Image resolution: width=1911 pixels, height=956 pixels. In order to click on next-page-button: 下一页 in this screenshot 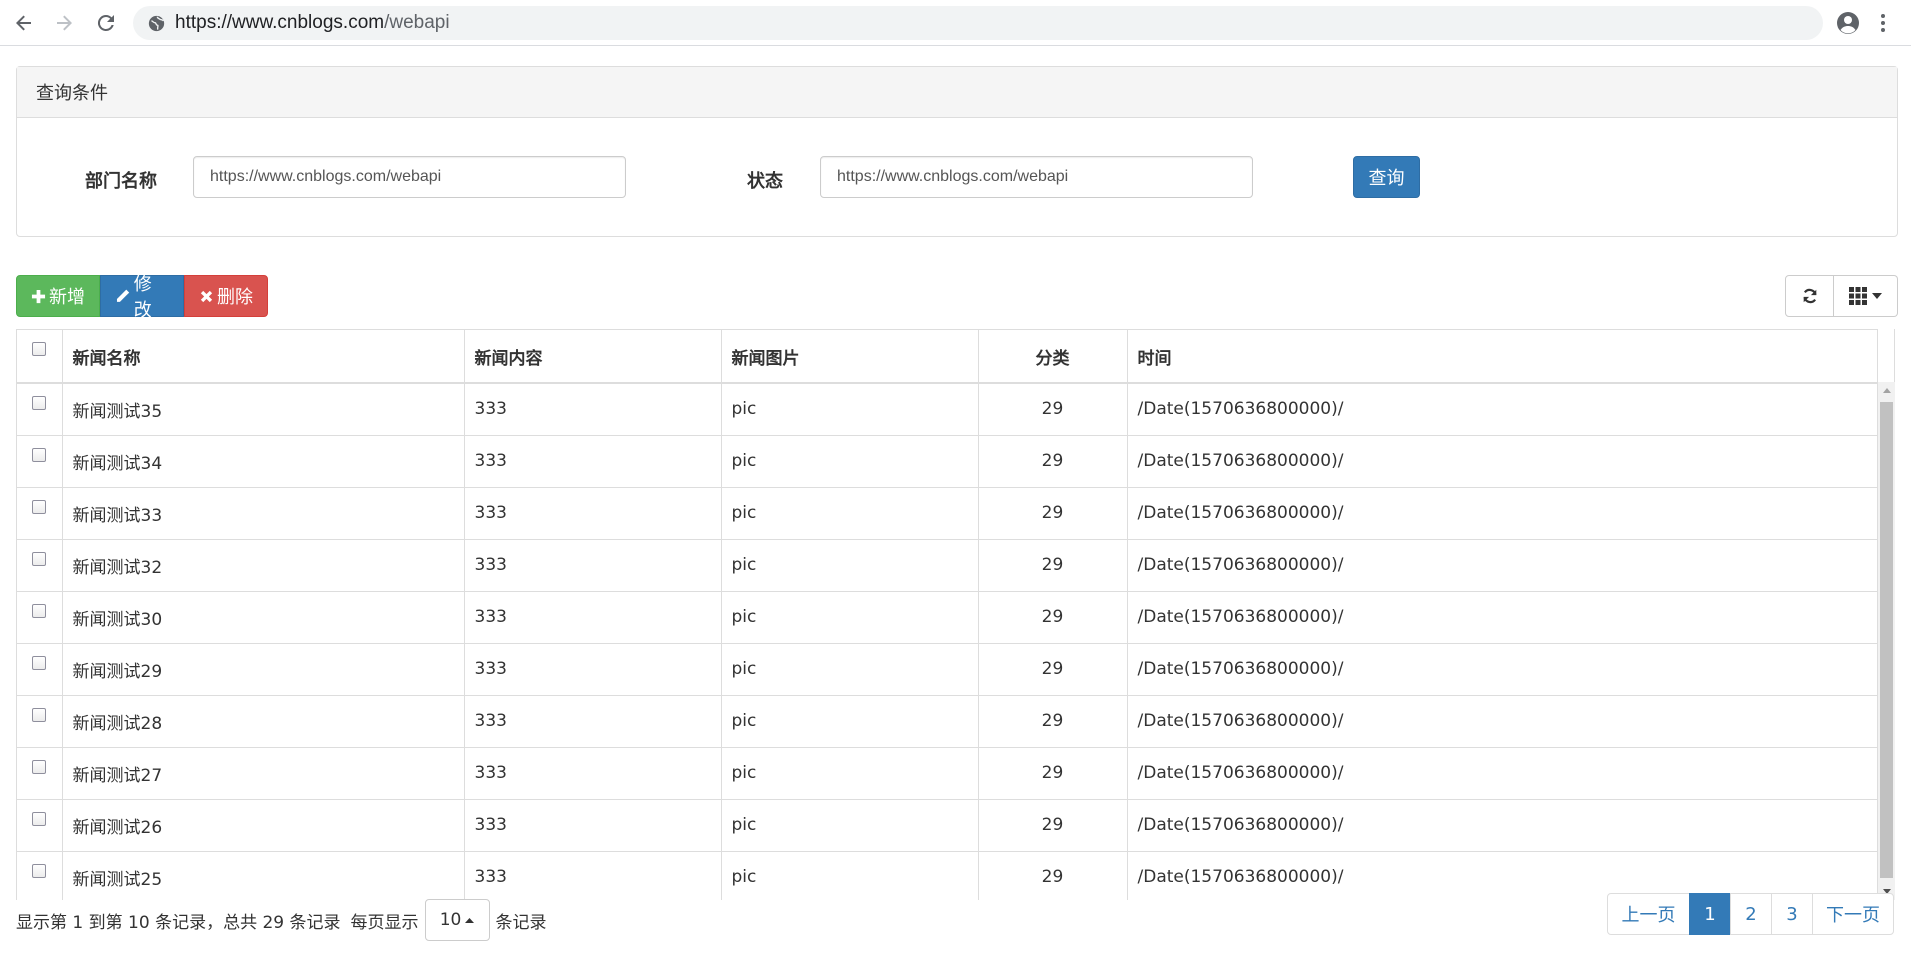, I will do `click(1853, 914)`.